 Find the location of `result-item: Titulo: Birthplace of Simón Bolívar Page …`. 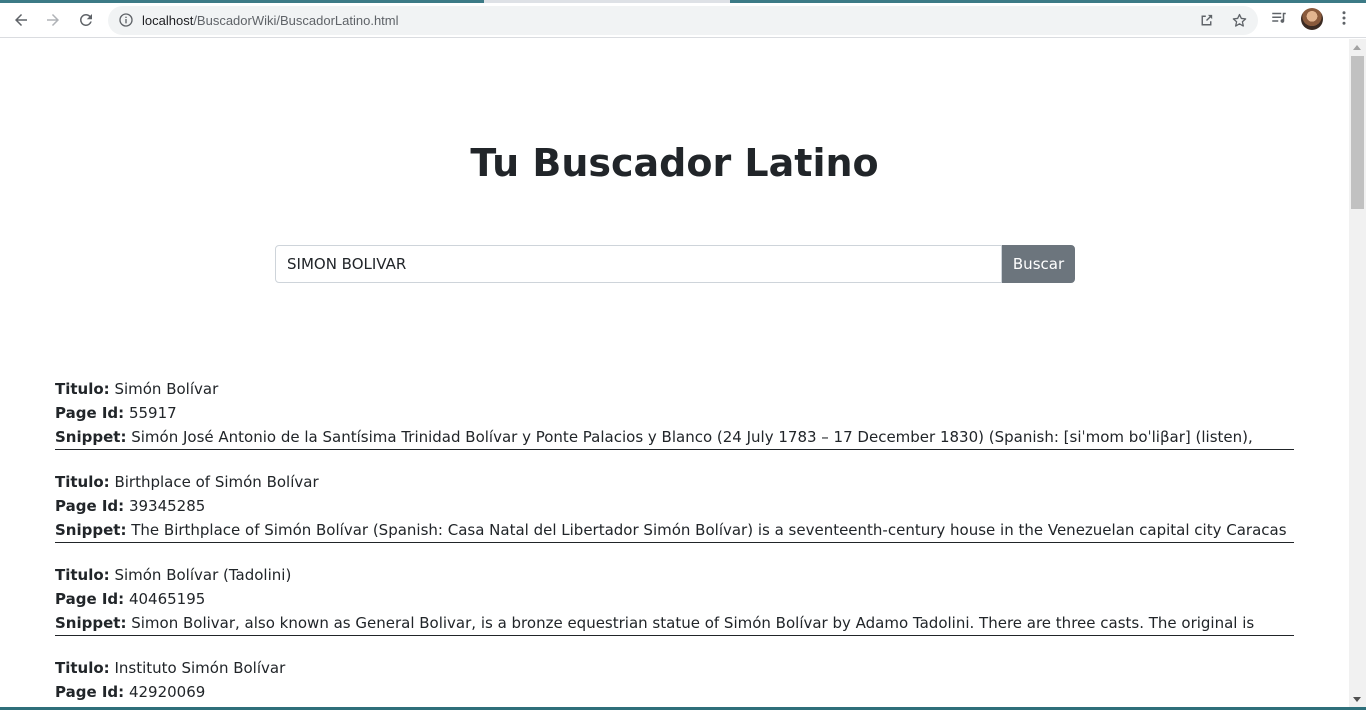

result-item: Titulo: Birthplace of Simón Bolívar Page … is located at coordinates (674, 506).